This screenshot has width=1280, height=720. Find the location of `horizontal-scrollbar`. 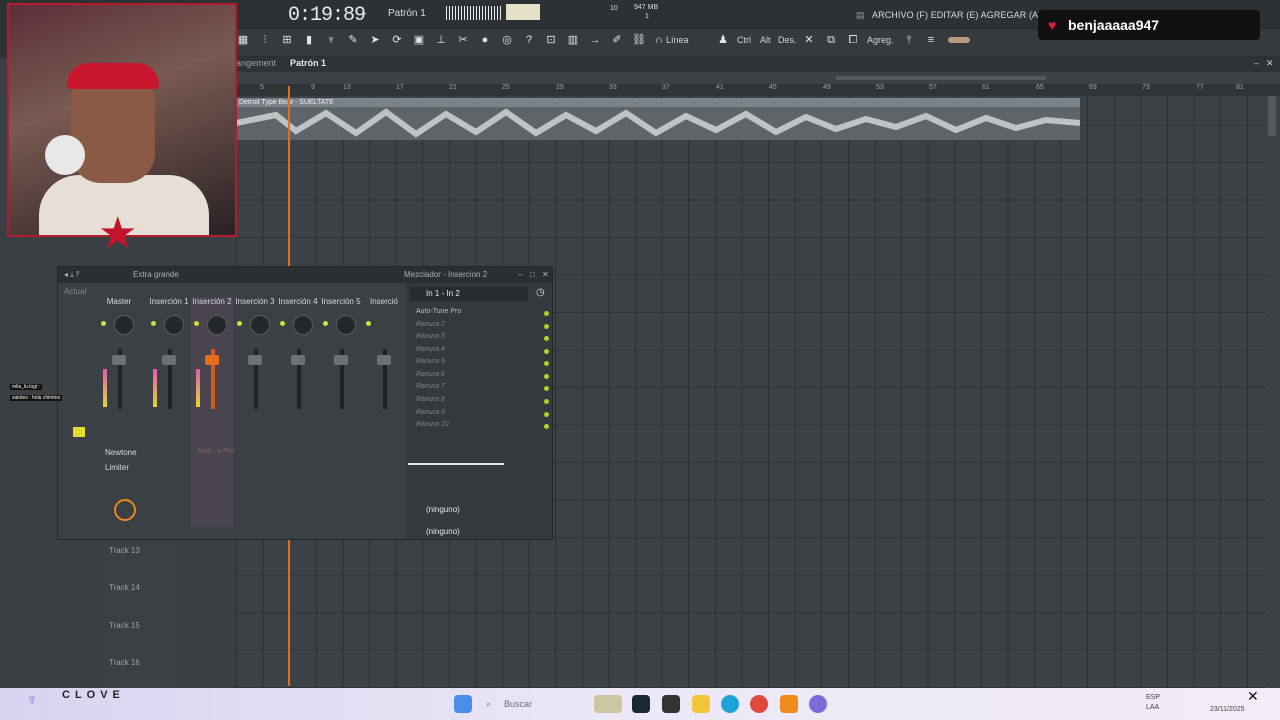

horizontal-scrollbar is located at coordinates (941, 78).